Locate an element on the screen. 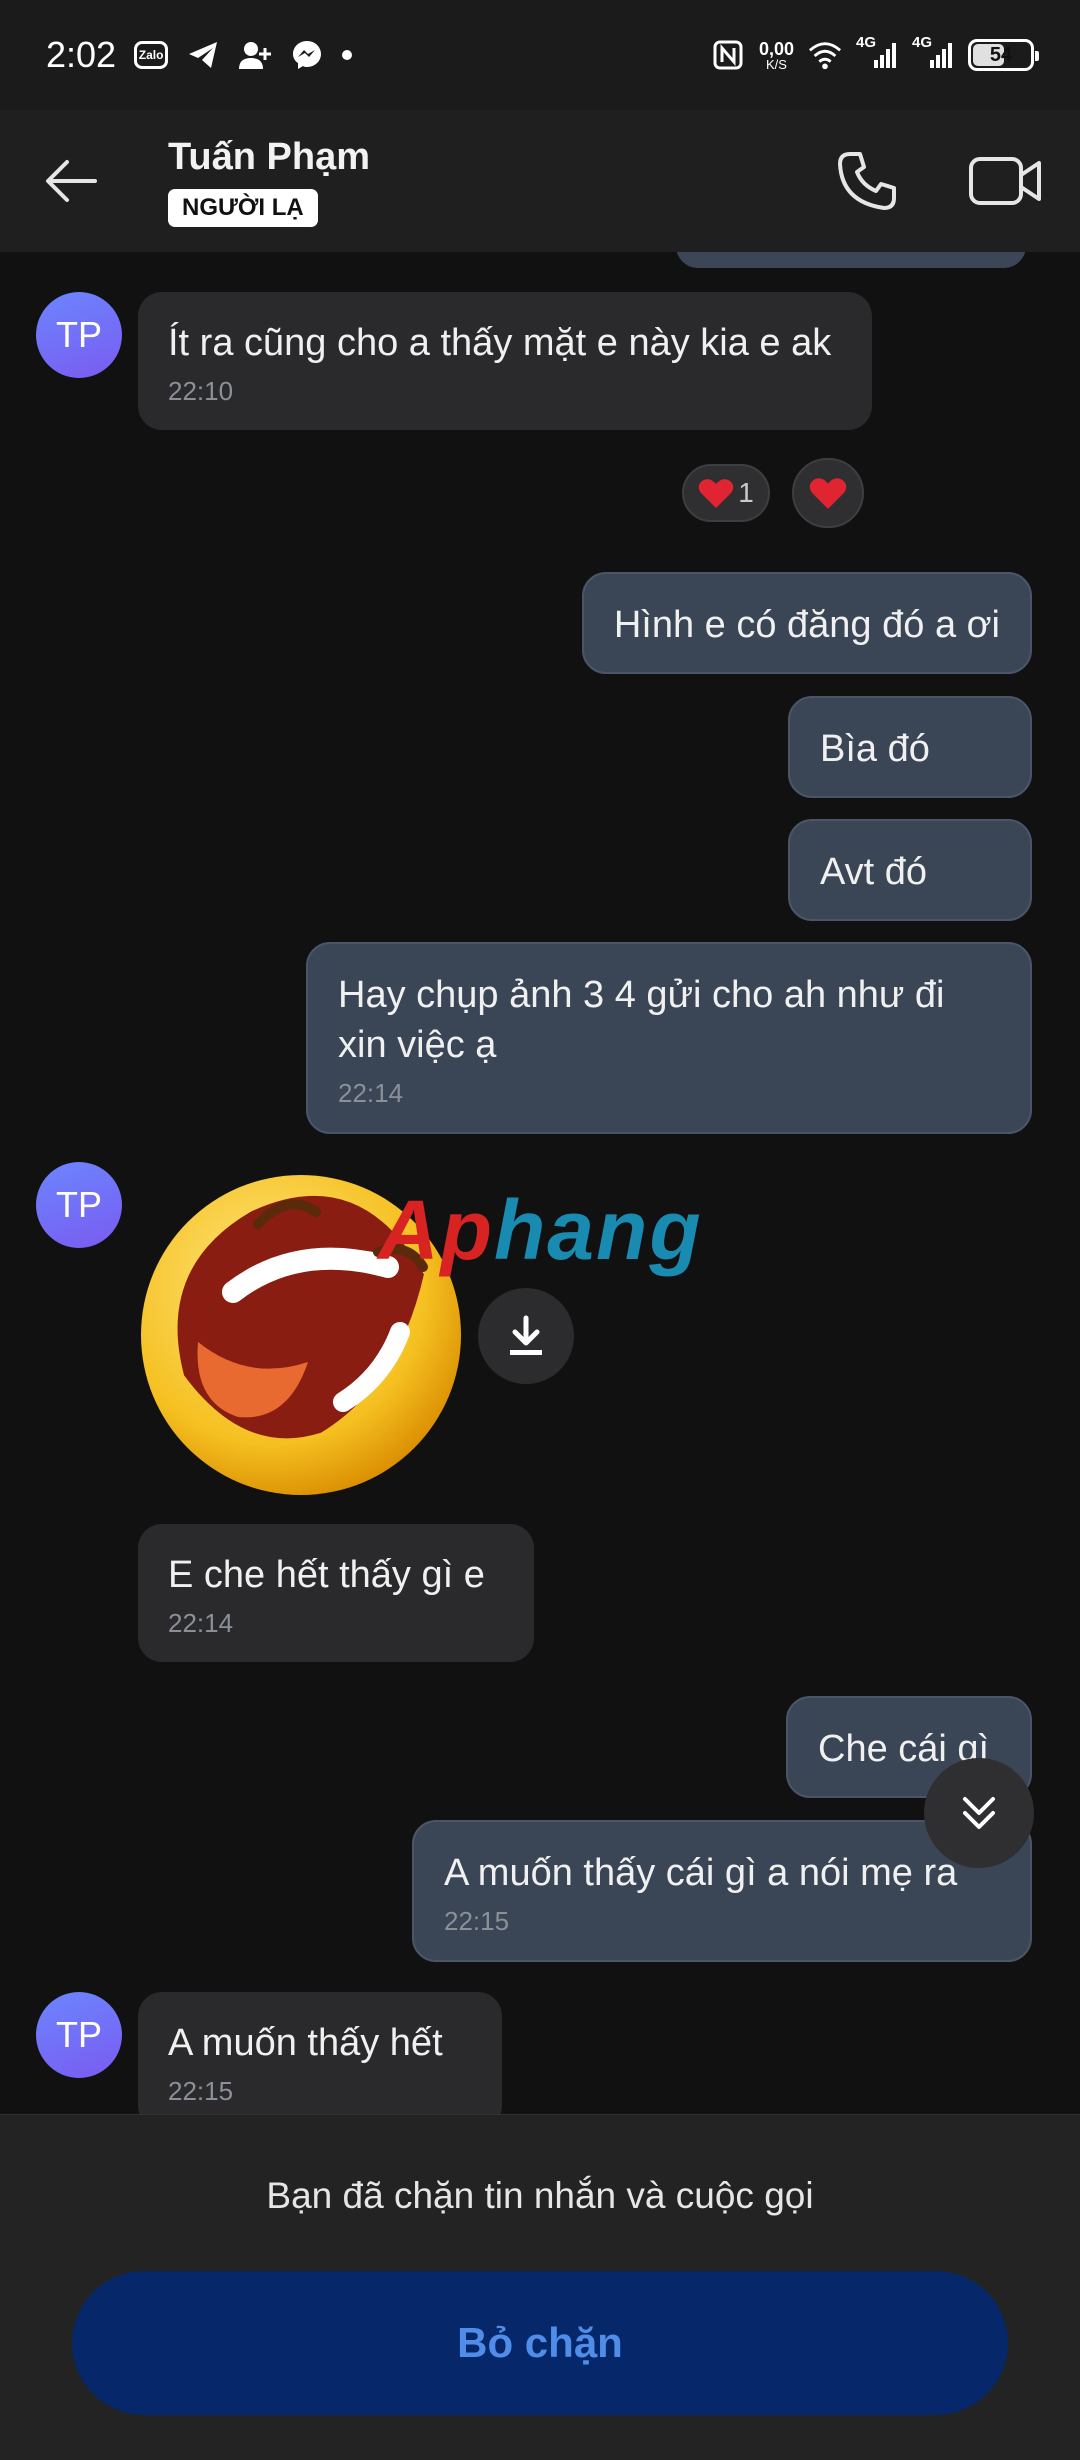 This screenshot has height=2460, width=1080. scroll-to-bottom-button is located at coordinates (979, 1813).